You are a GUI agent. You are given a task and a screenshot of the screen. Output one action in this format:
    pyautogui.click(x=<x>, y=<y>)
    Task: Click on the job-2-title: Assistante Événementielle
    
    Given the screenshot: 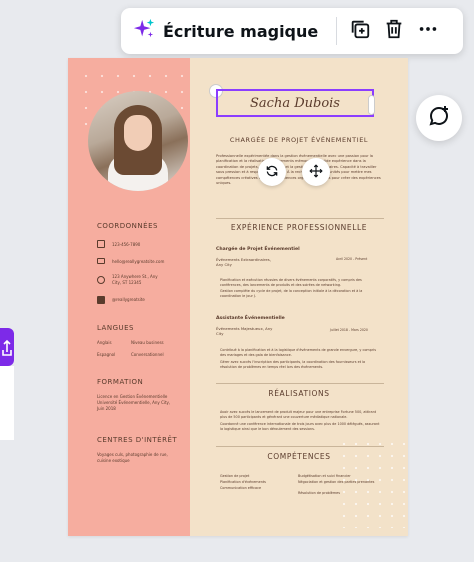 What is the action you would take?
    pyautogui.click(x=250, y=318)
    